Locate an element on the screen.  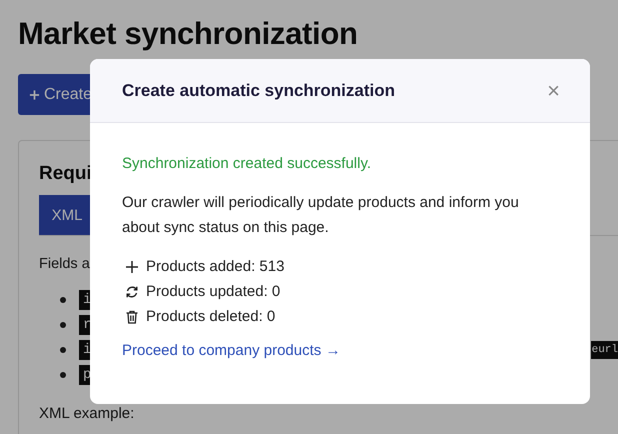
close-button: × is located at coordinates (553, 91).